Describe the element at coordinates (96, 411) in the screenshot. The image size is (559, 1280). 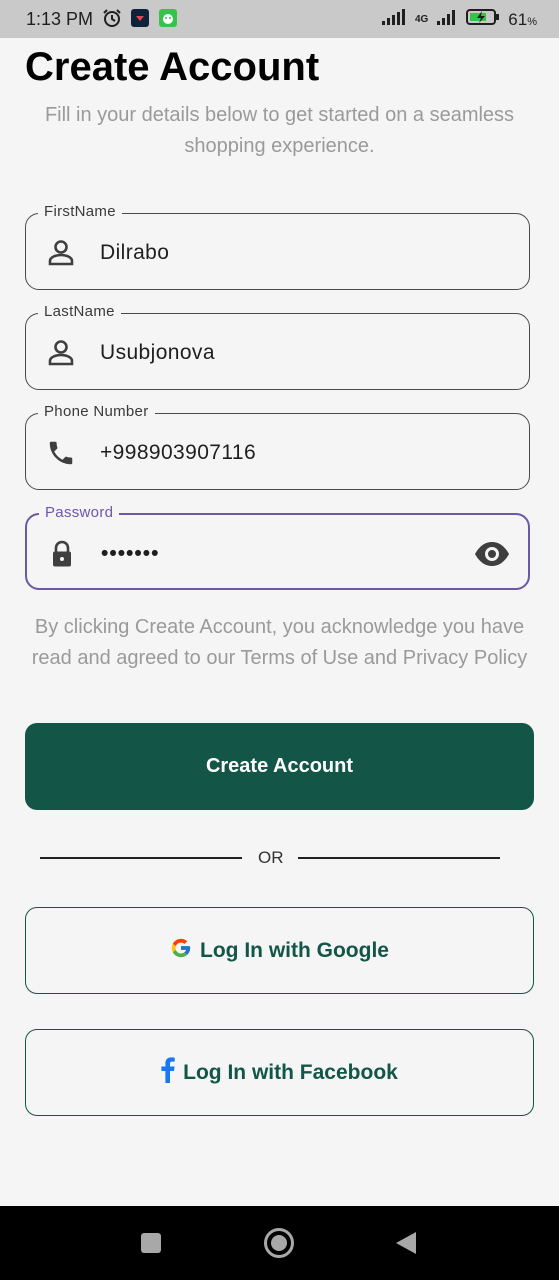
I see `phone-number-label: Phone Number` at that location.